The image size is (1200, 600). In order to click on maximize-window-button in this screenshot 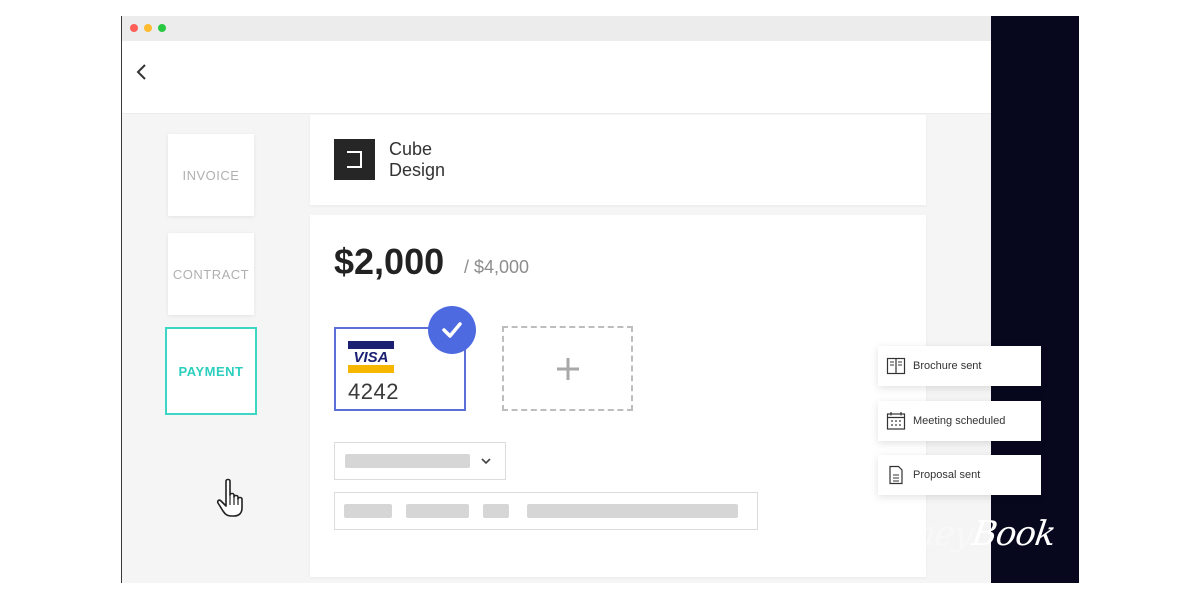, I will do `click(162, 28)`.